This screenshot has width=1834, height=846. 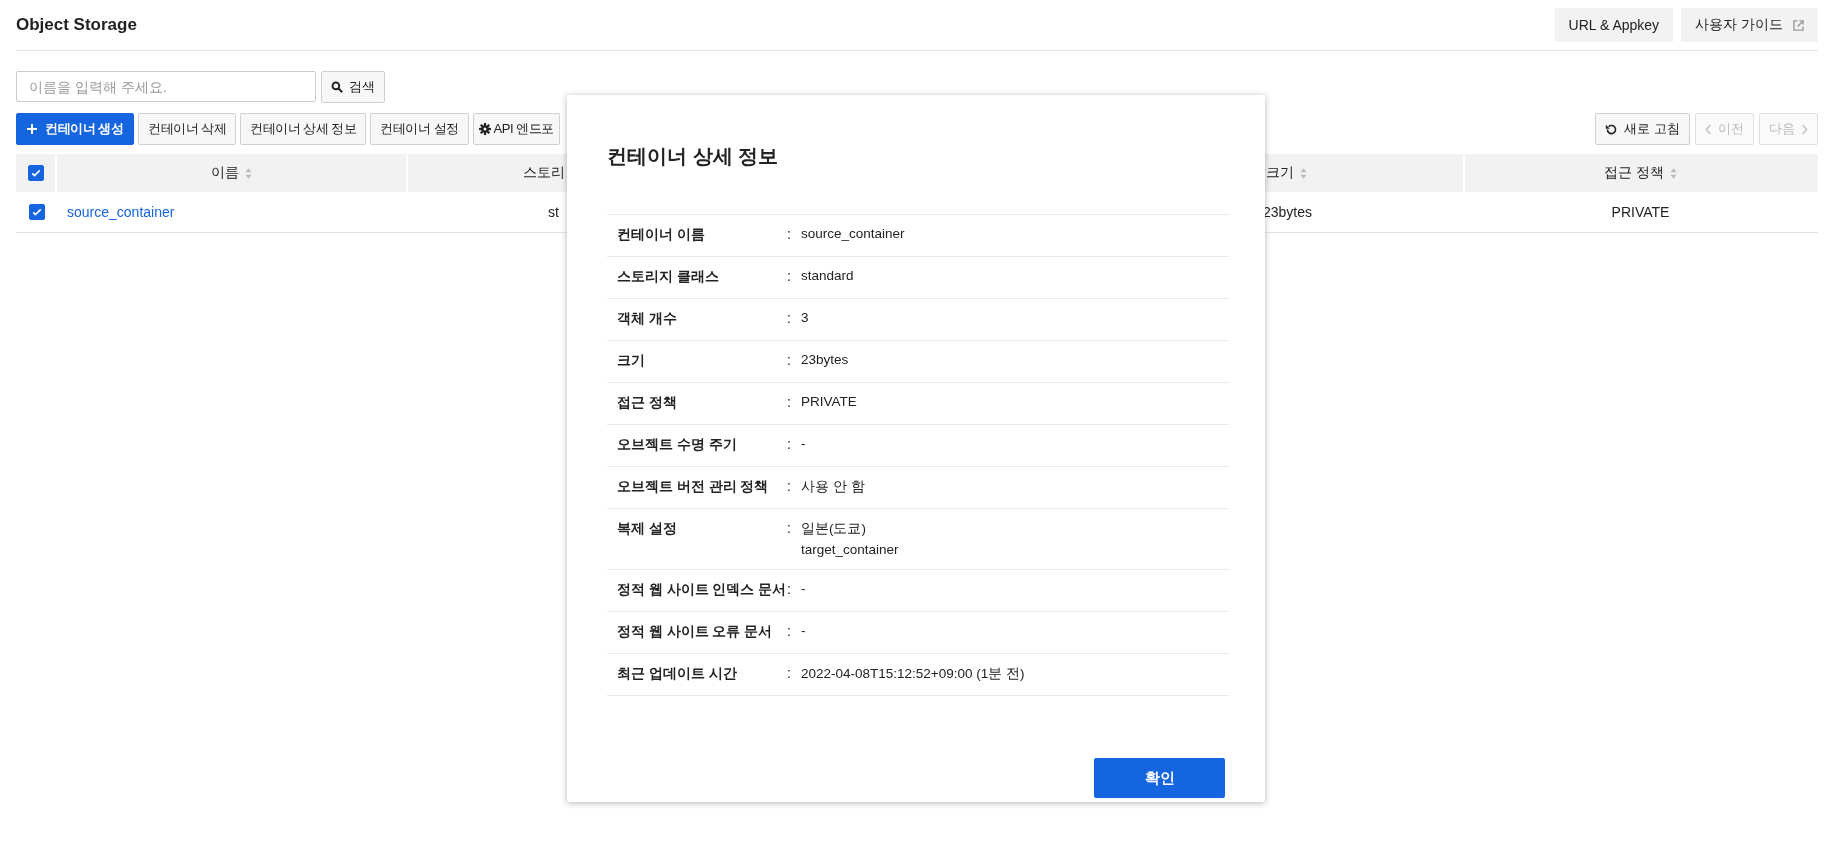 I want to click on table-cell: st, so click(x=553, y=212).